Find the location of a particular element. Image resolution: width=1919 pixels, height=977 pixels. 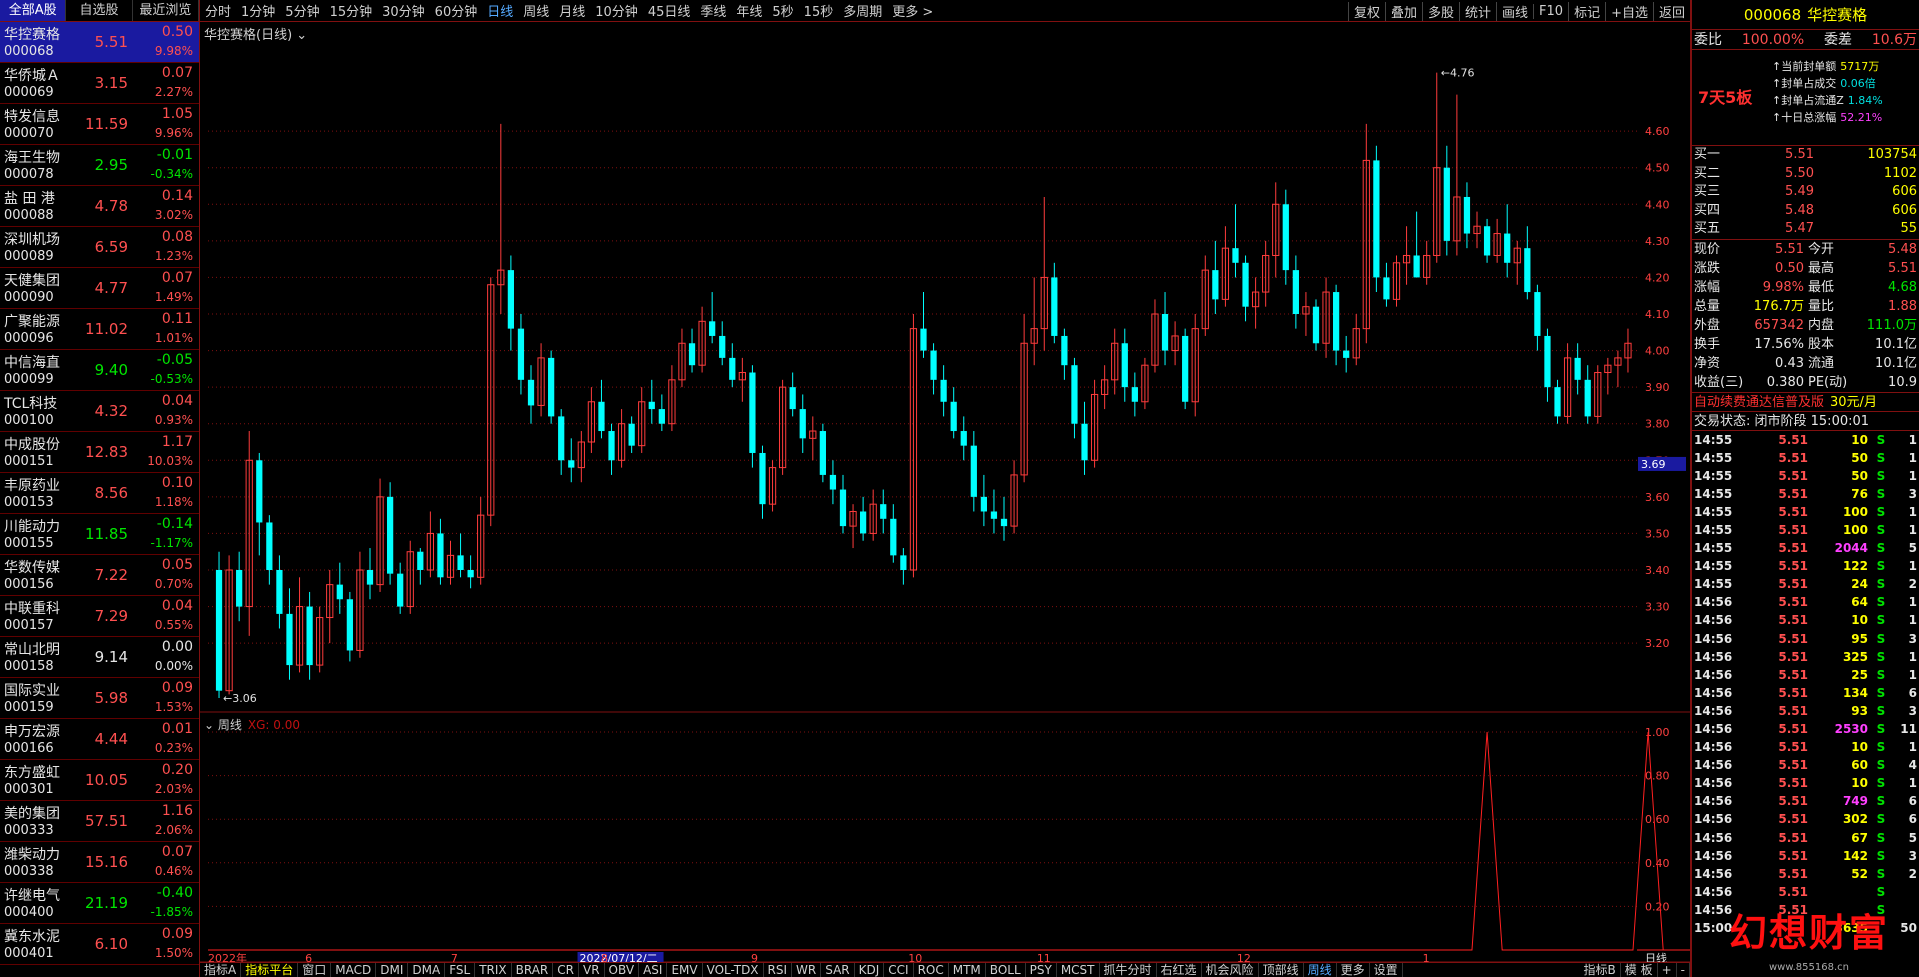

indicator-tab: WR is located at coordinates (807, 970).